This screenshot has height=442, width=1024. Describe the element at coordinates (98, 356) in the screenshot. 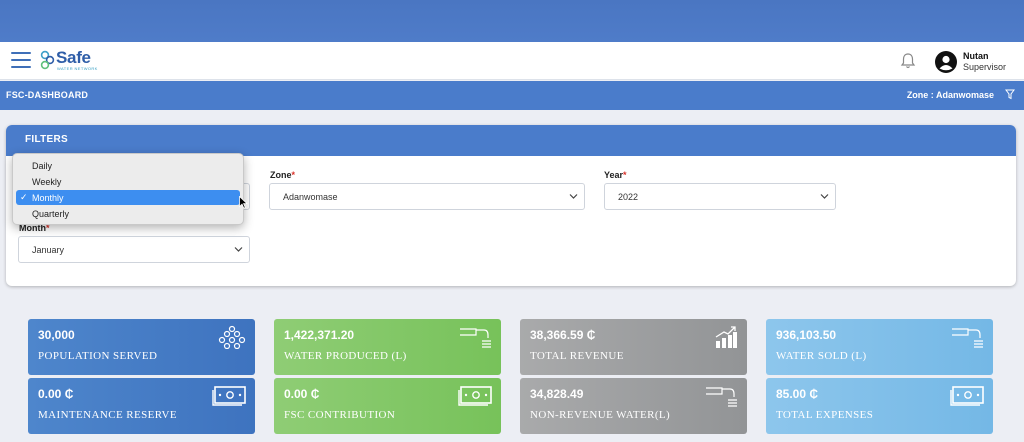

I see `stat-label: POPULATION SERVED` at that location.